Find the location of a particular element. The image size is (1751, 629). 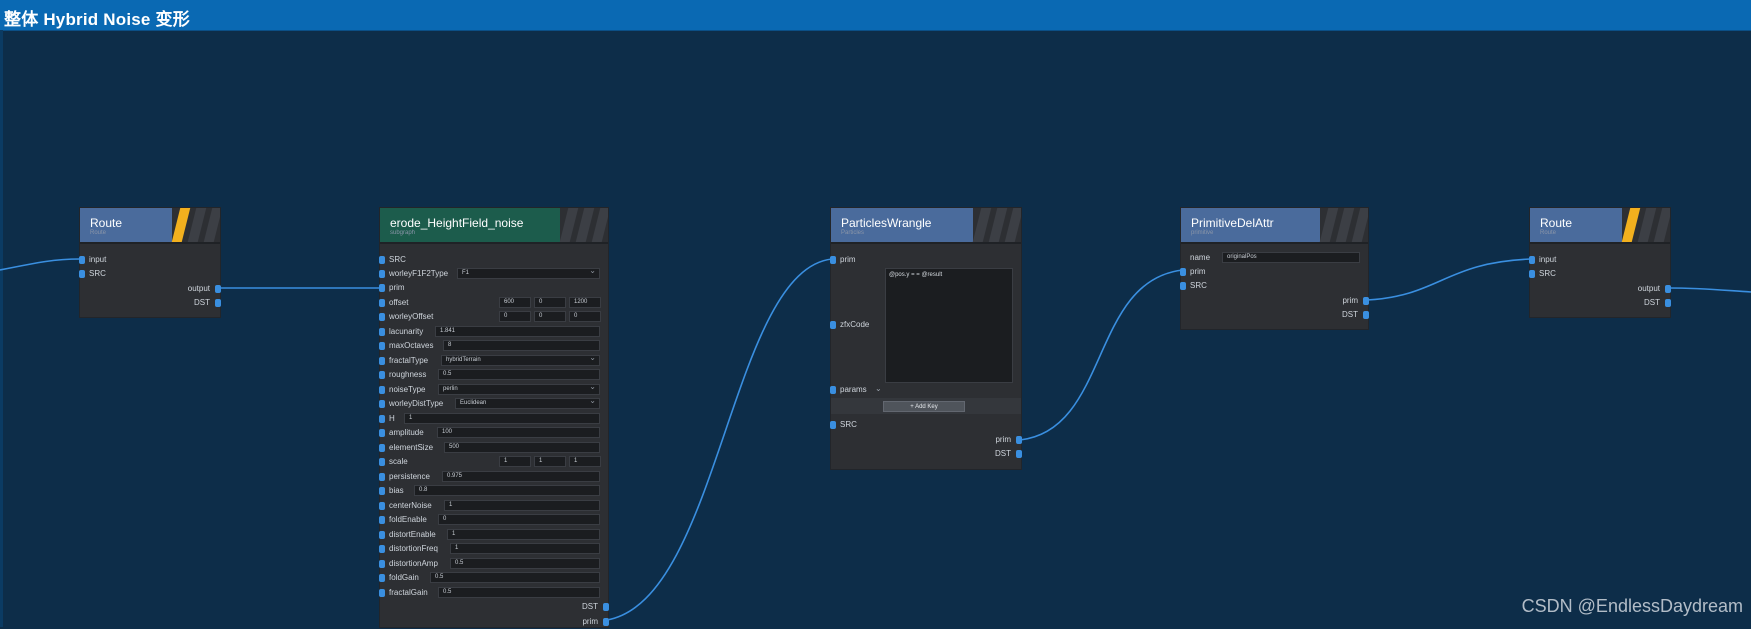

offset-y-field: 0 is located at coordinates (550, 302).